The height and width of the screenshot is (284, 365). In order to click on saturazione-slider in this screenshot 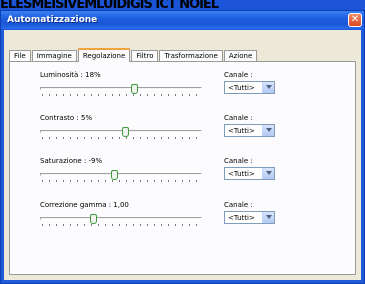, I will do `click(121, 177)`.